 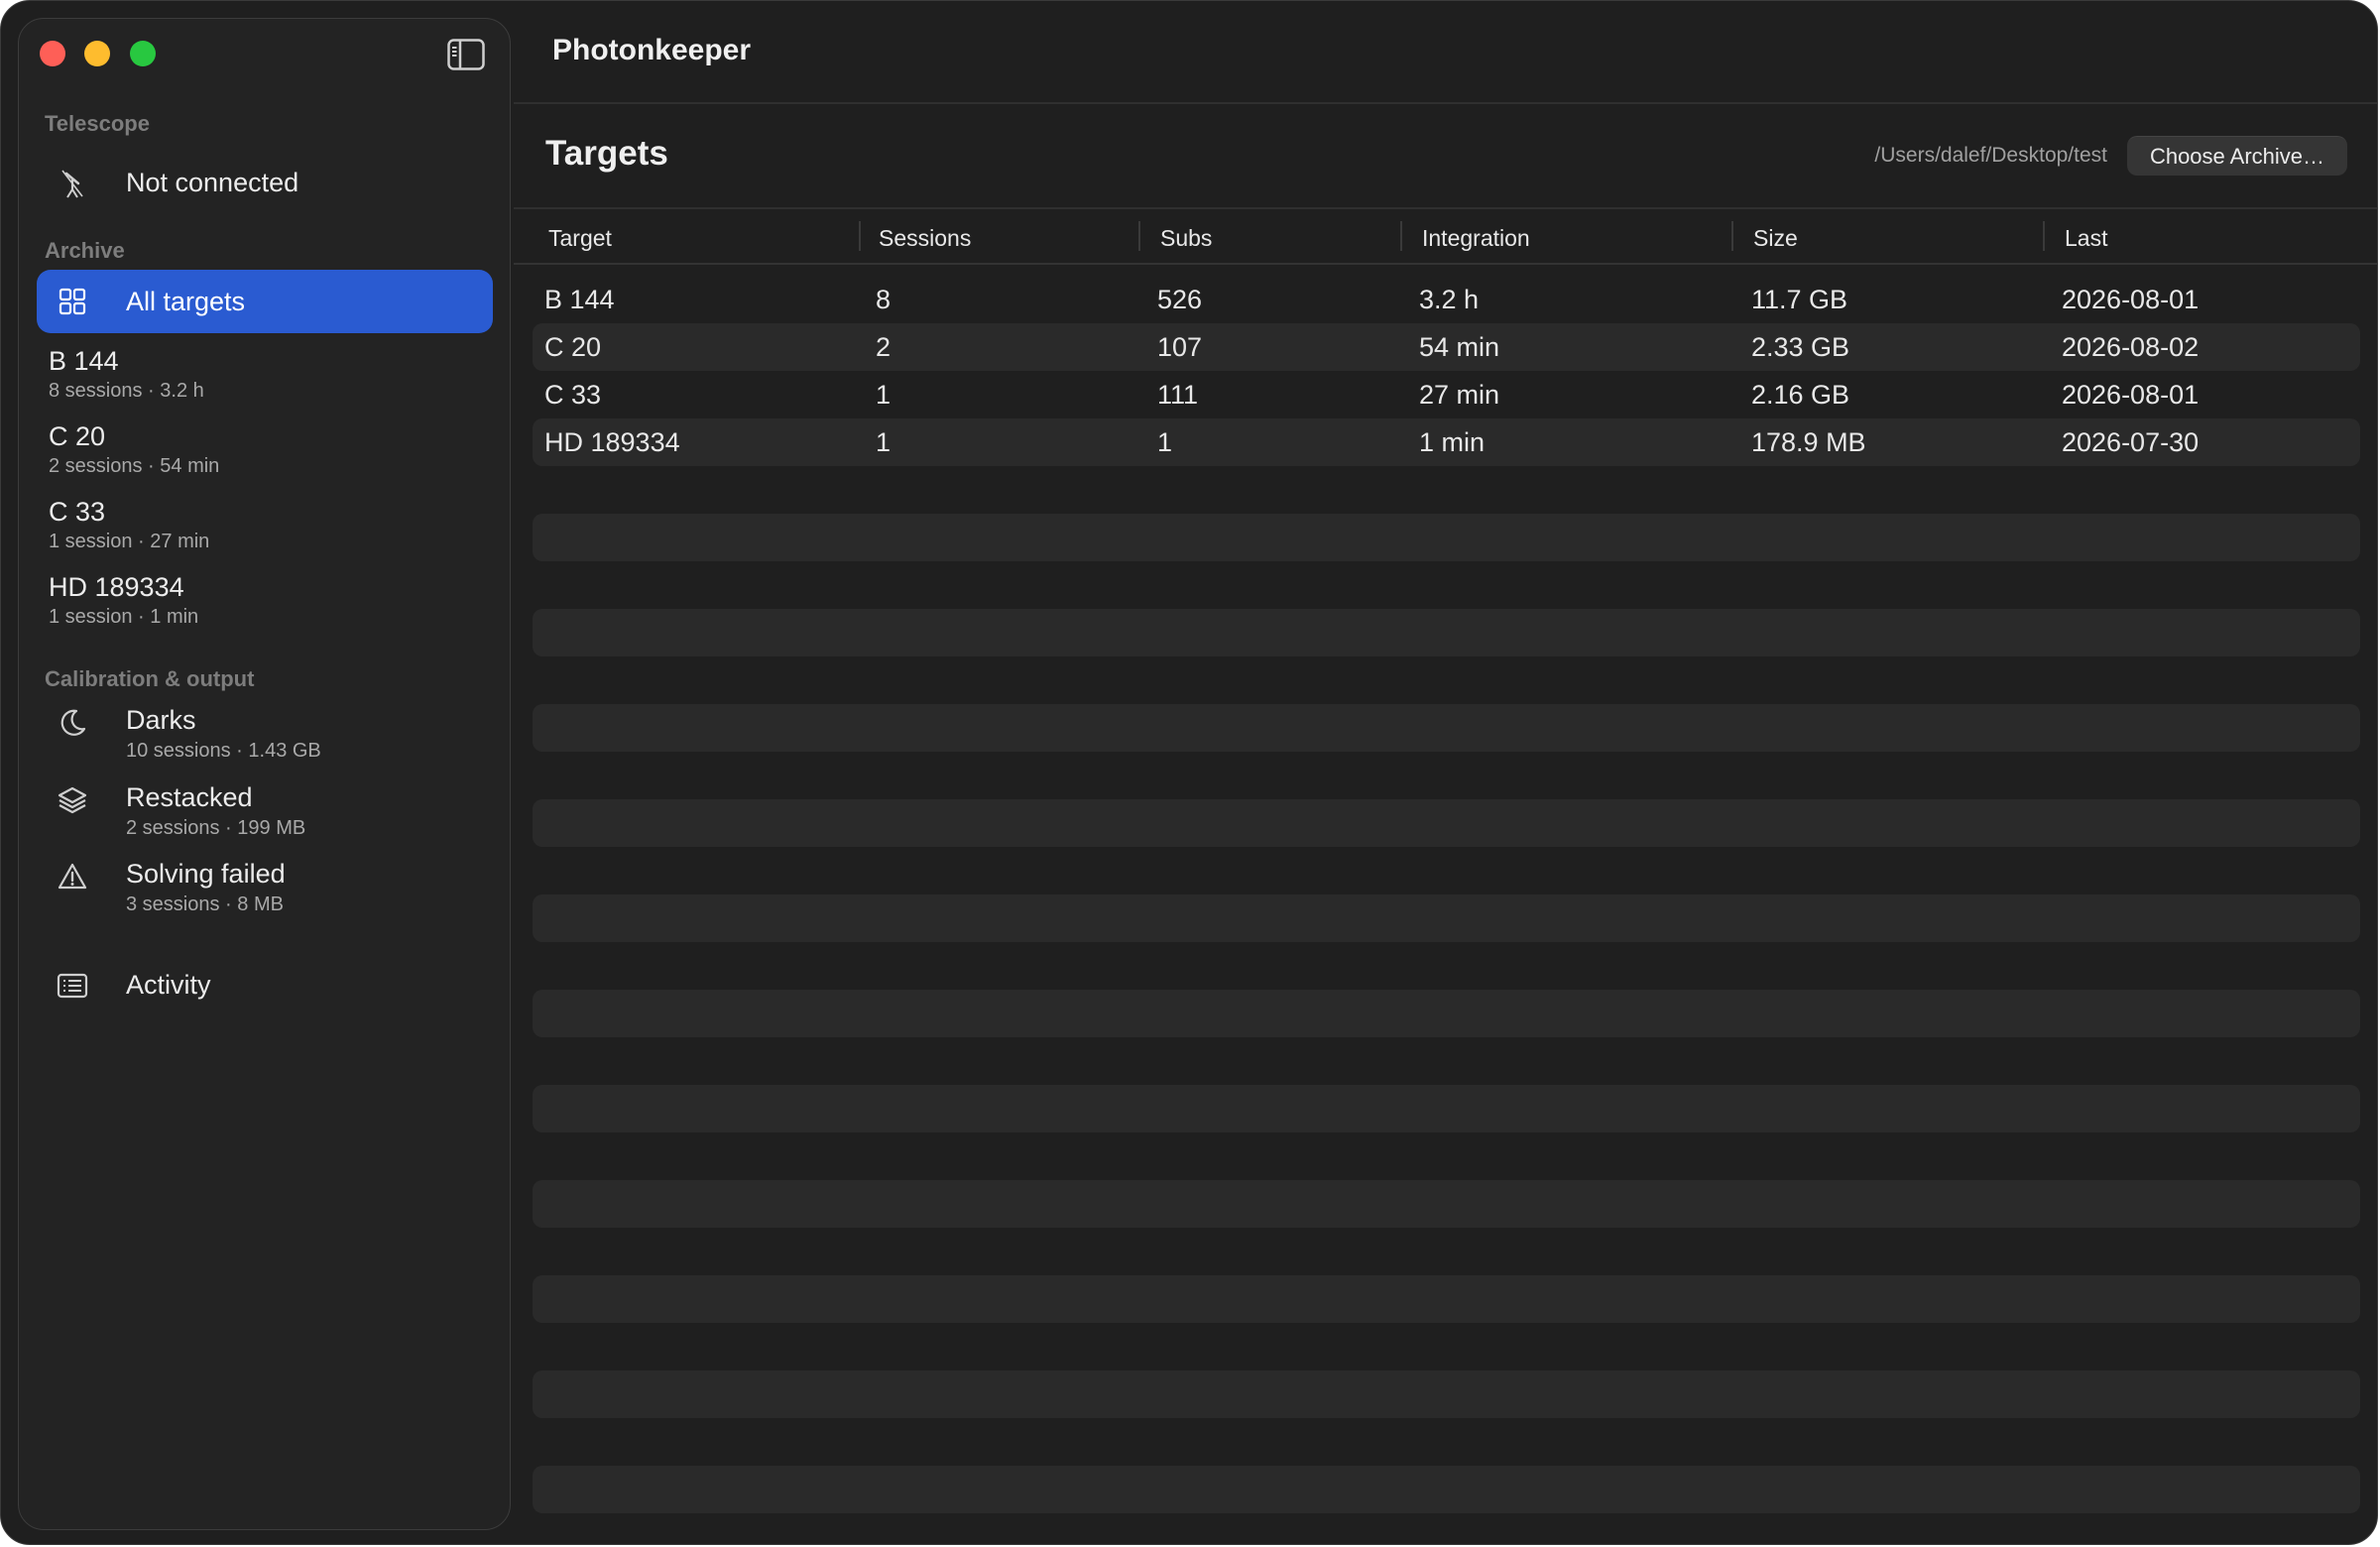 What do you see at coordinates (925, 238) in the screenshot?
I see `column-header-sessions: Sessions` at bounding box center [925, 238].